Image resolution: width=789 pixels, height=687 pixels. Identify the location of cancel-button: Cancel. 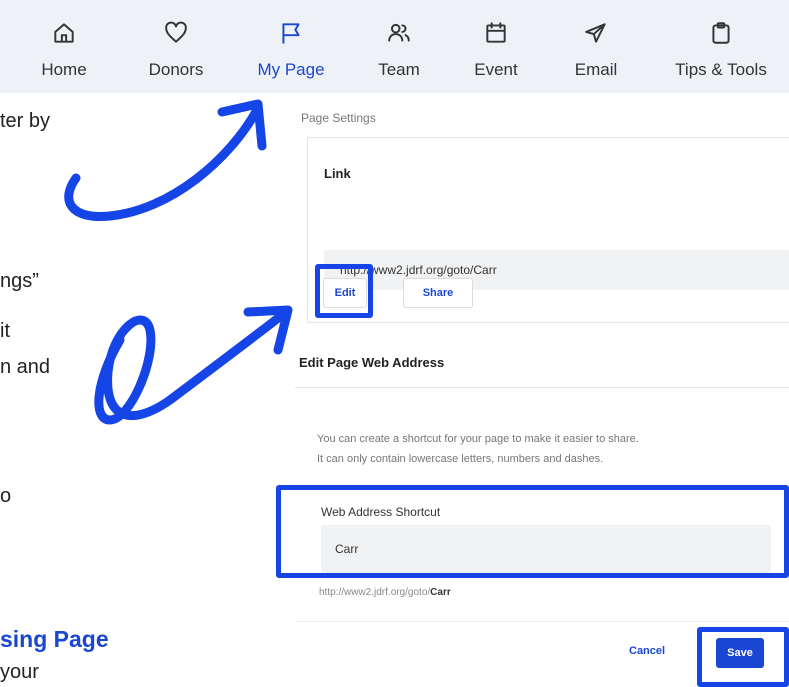
(647, 651).